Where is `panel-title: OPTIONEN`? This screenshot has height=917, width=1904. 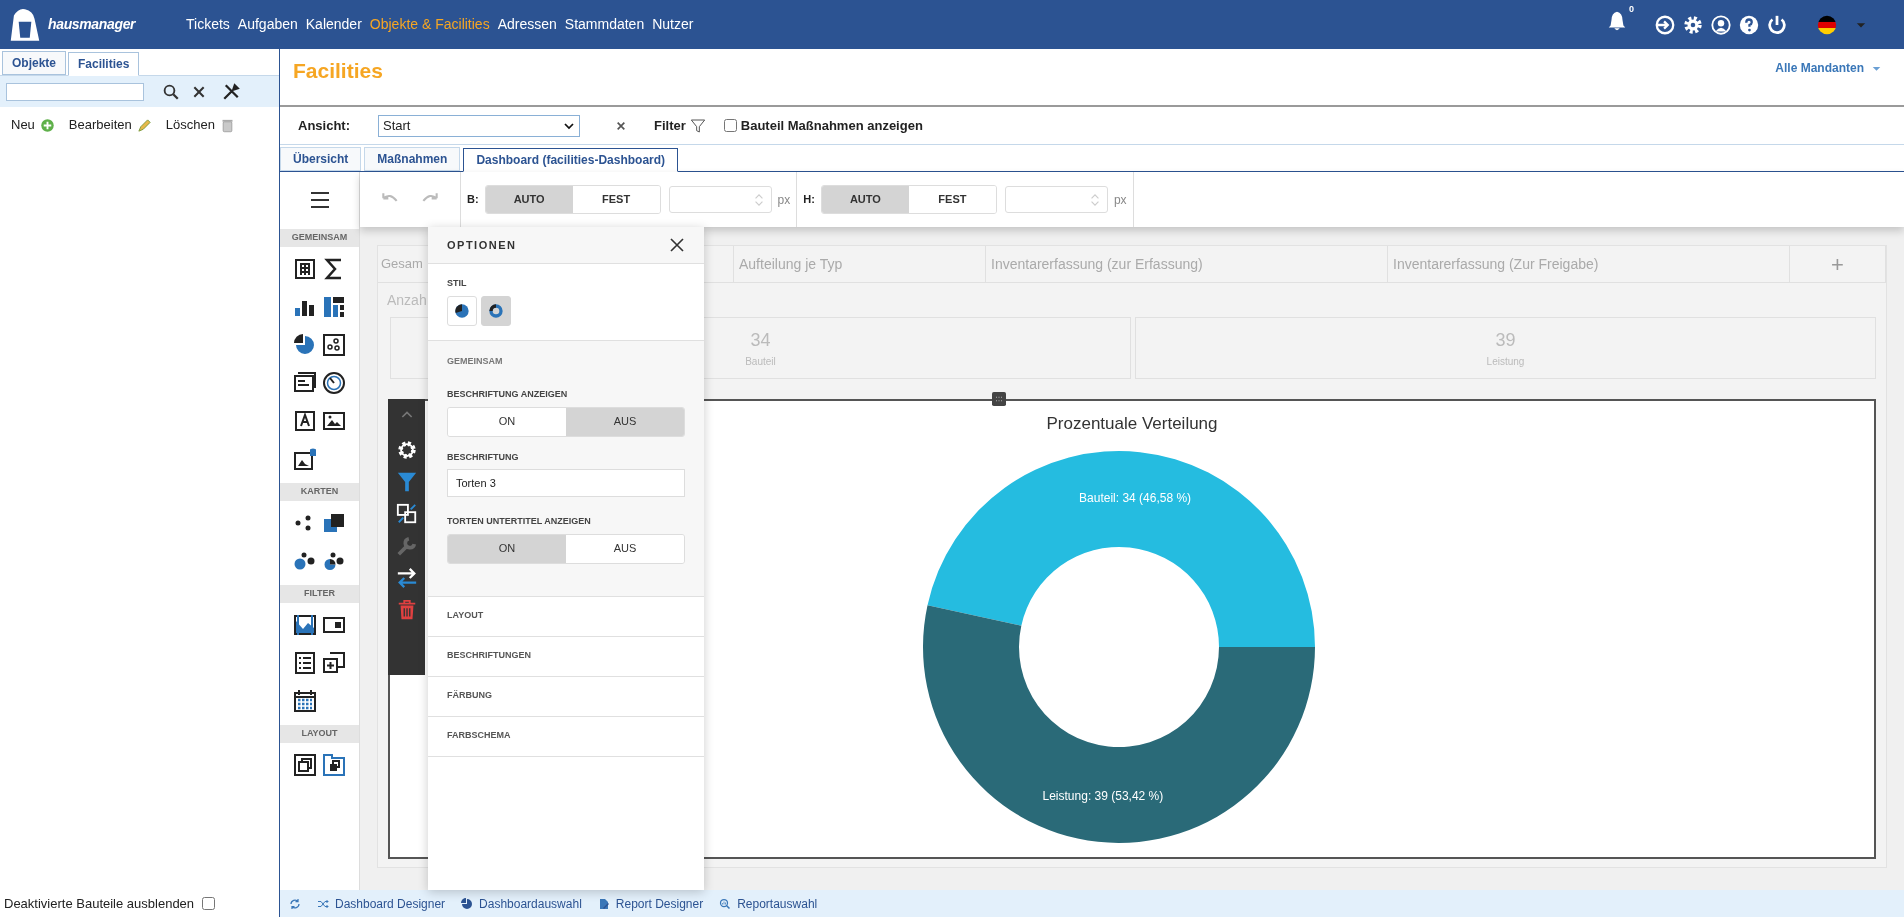
panel-title: OPTIONEN is located at coordinates (482, 245).